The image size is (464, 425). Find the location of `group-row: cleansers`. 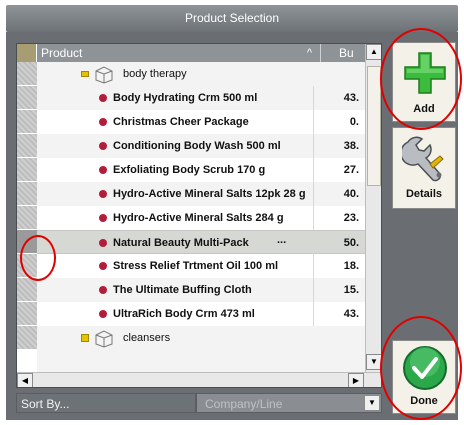

group-row: cleansers is located at coordinates (201, 338).